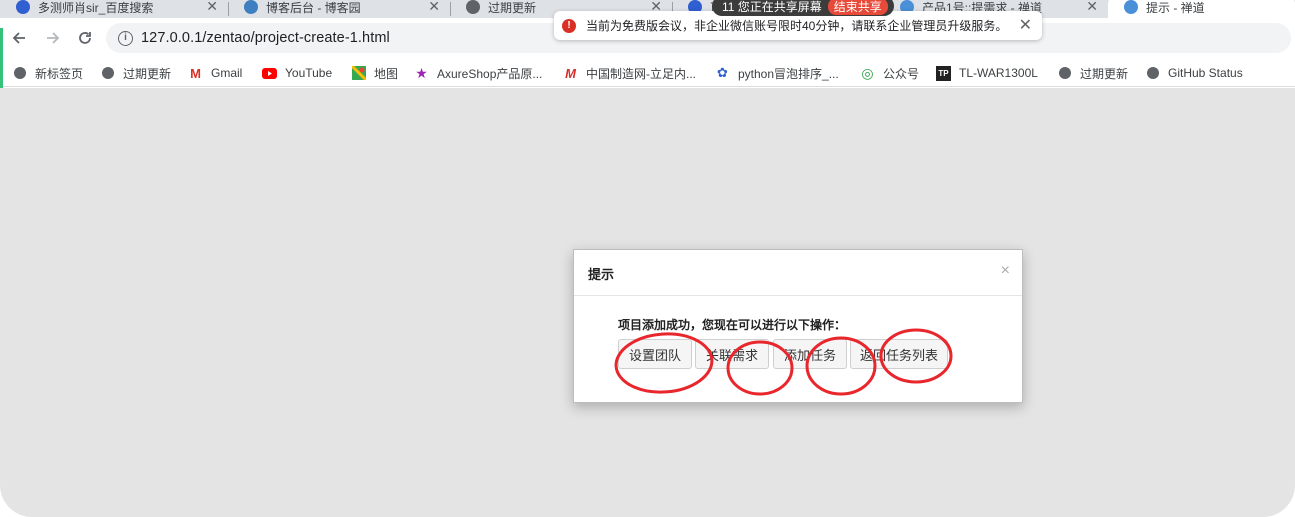 The width and height of the screenshot is (1295, 517). What do you see at coordinates (1205, 73) in the screenshot?
I see `bookmark-label: GitHub Status` at bounding box center [1205, 73].